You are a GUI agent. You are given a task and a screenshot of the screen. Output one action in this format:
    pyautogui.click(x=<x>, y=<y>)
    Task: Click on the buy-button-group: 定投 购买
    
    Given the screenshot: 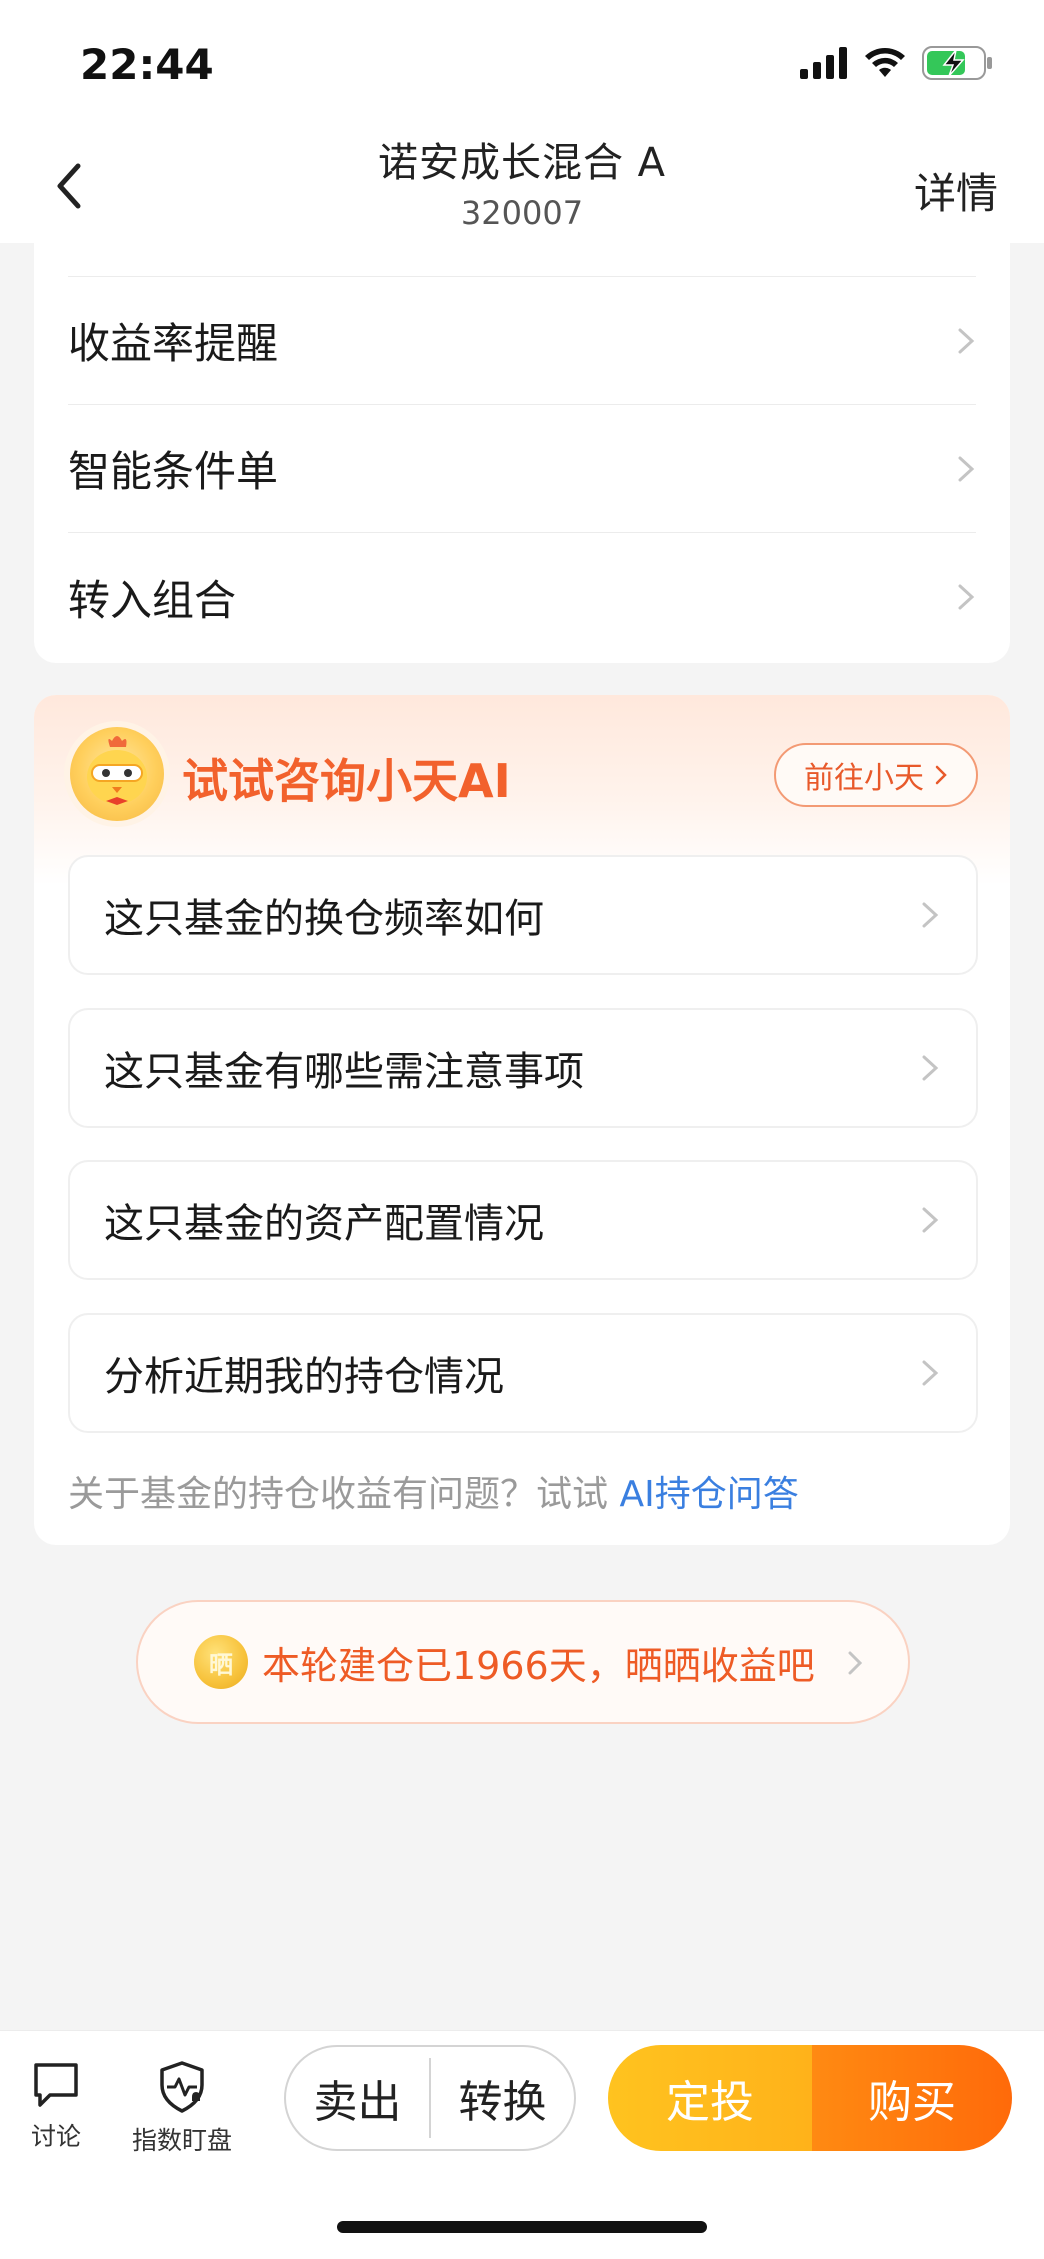 What is the action you would take?
    pyautogui.click(x=810, y=2098)
    